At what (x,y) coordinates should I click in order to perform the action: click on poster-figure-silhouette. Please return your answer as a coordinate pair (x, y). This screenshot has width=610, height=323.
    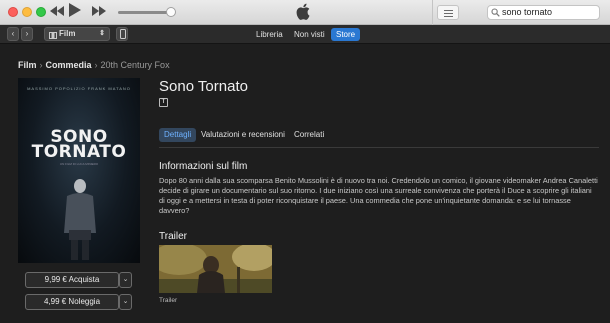
    Looking at the image, I should click on (80, 219).